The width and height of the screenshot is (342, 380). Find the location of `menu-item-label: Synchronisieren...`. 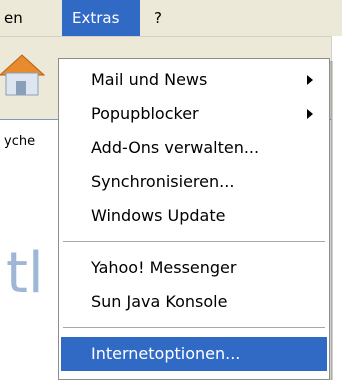

menu-item-label: Synchronisieren... is located at coordinates (163, 181).